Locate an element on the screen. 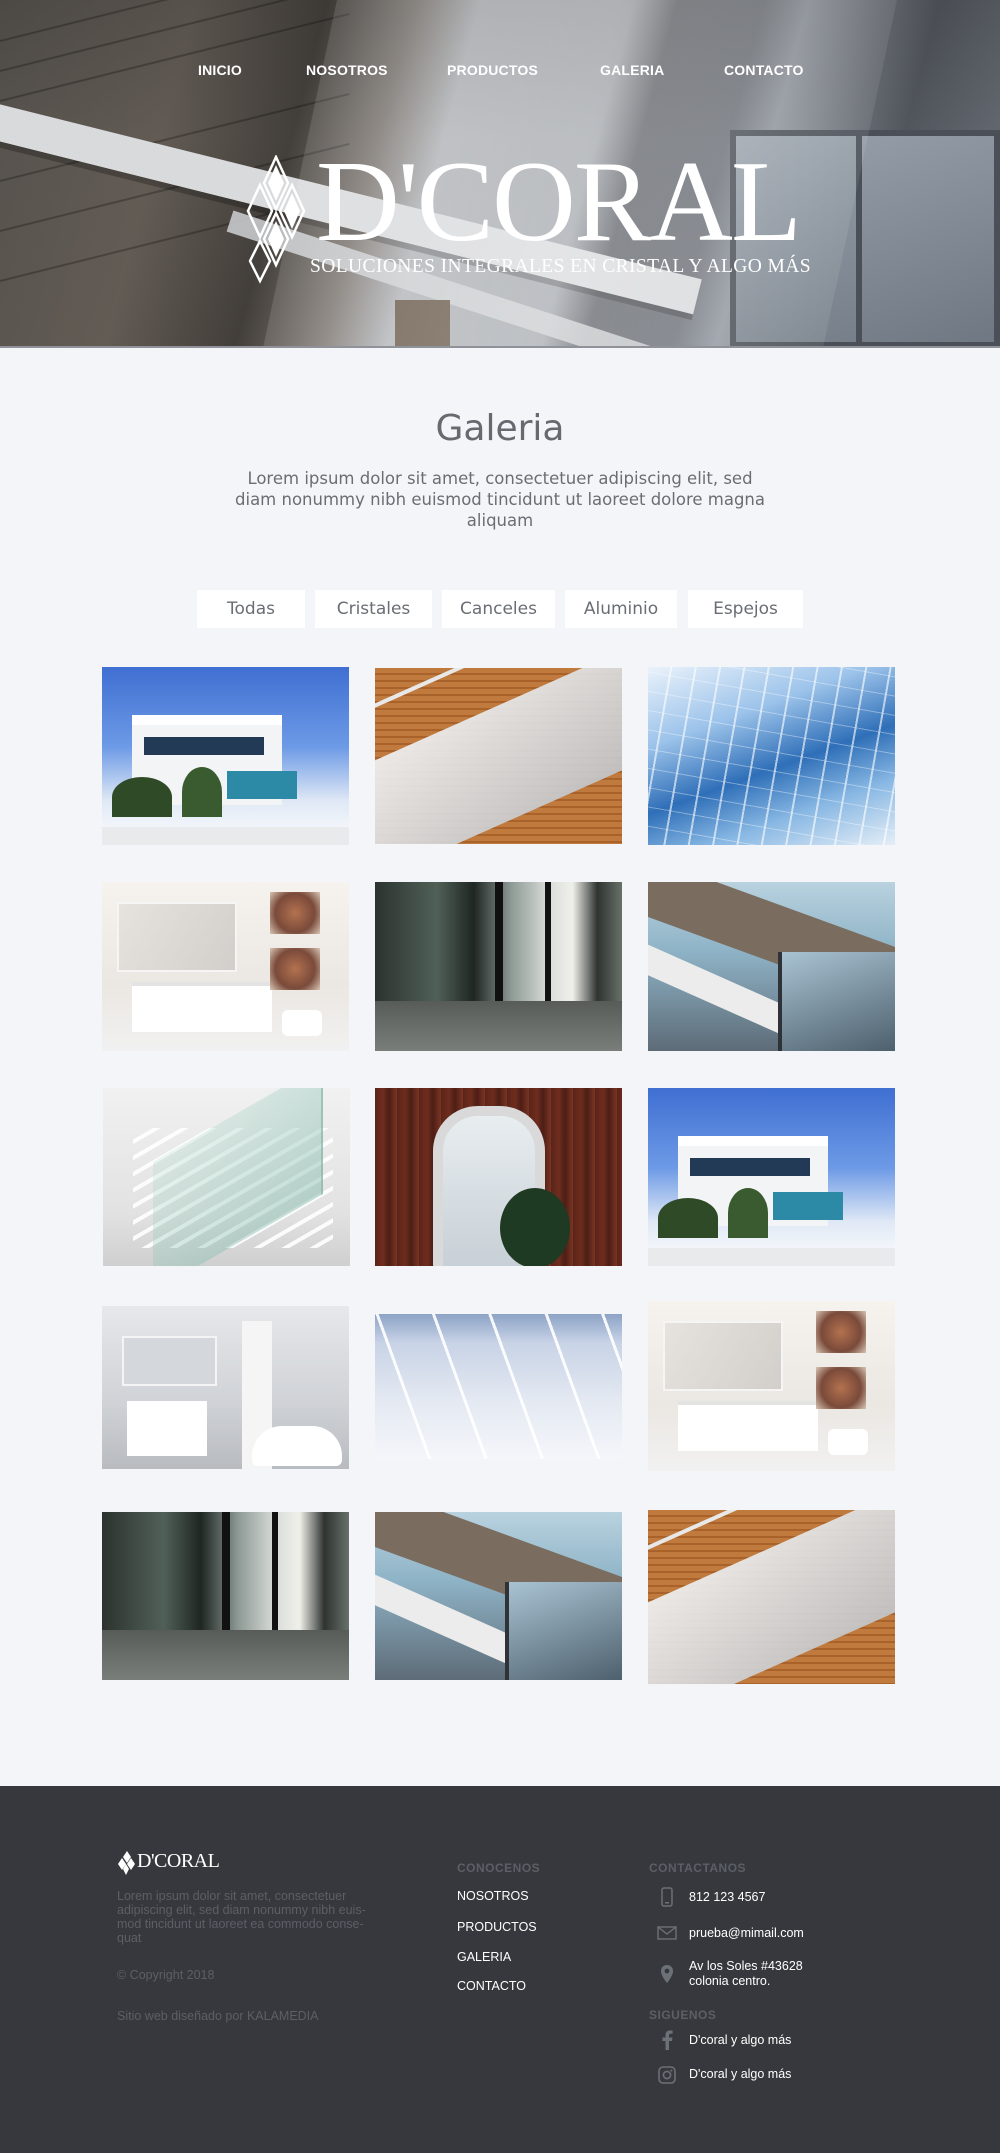 This screenshot has width=1000, height=2153. nav-inicio: INICIO is located at coordinates (220, 70).